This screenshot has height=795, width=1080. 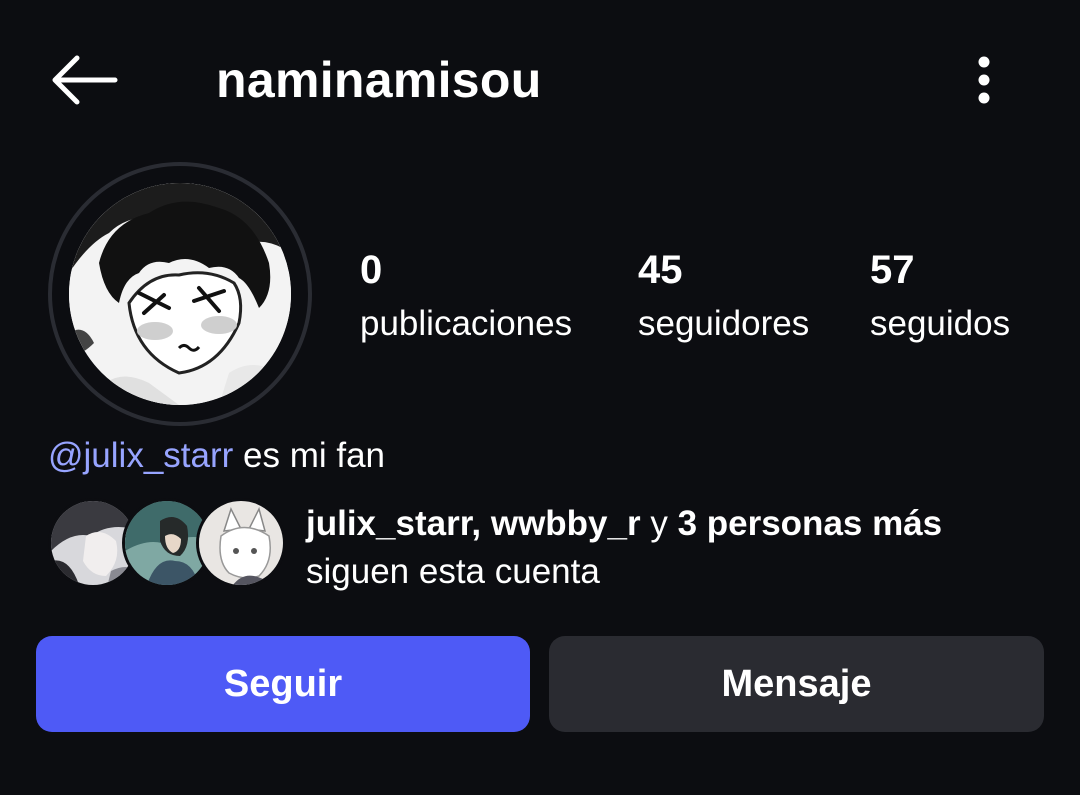 I want to click on mutual-user-1: julix_starr, so click(x=389, y=523).